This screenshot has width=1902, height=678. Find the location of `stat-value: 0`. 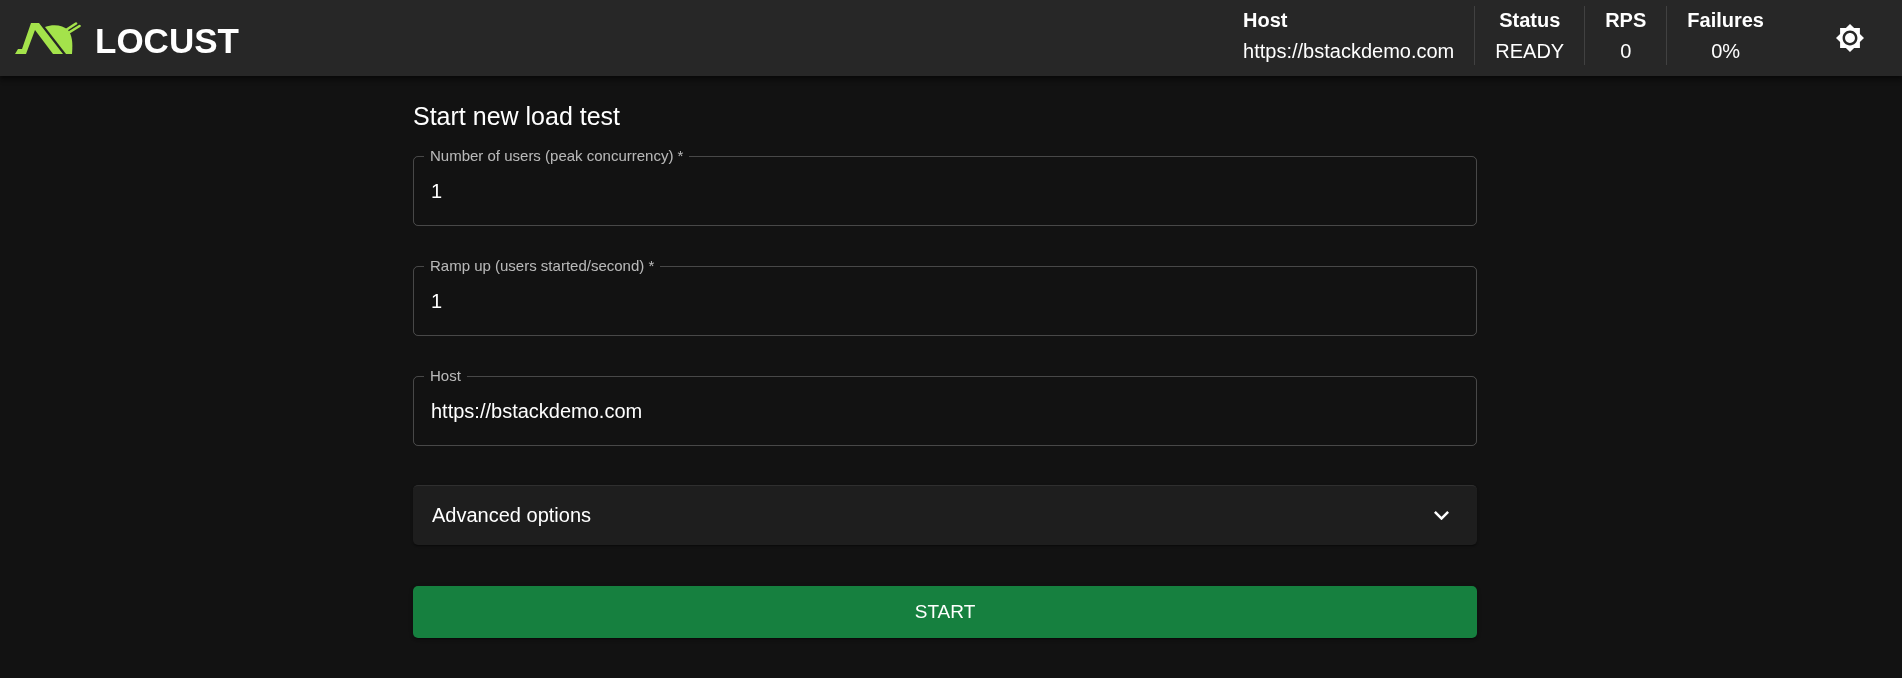

stat-value: 0 is located at coordinates (1626, 51).